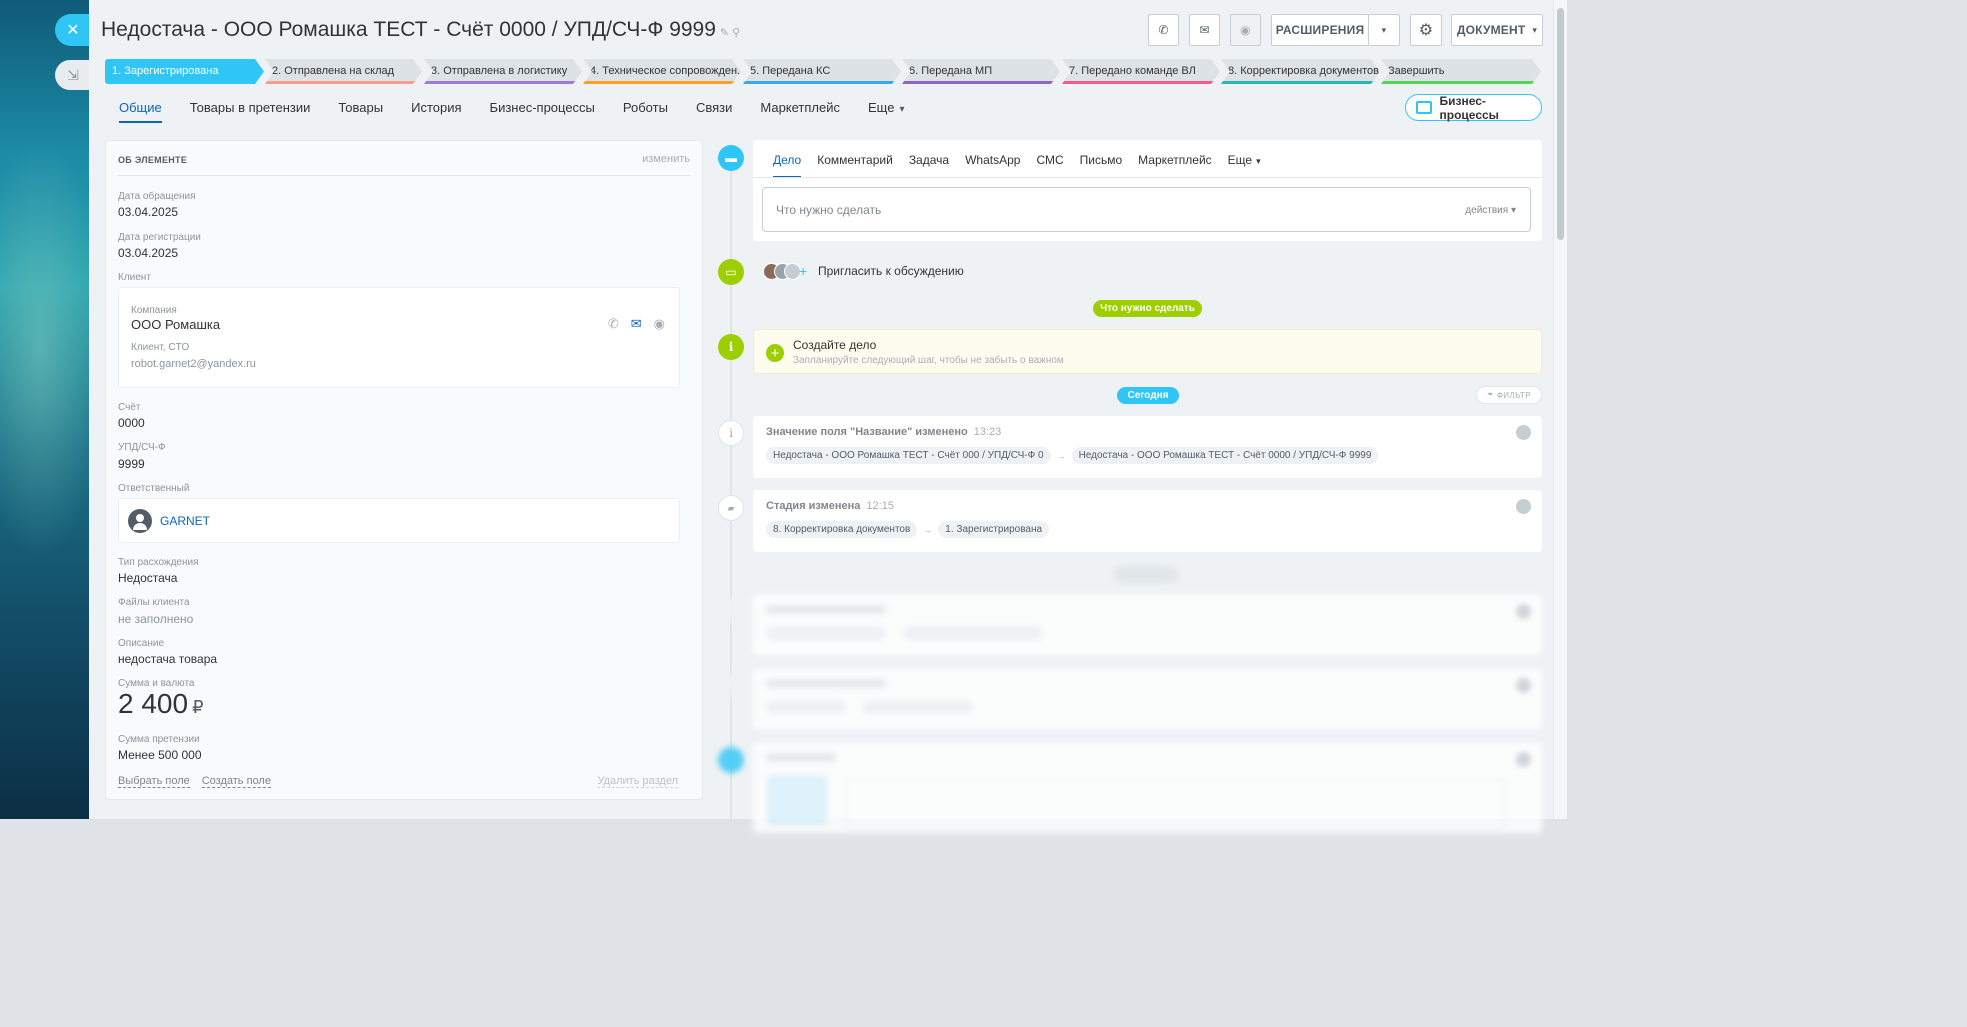 This screenshot has width=1967, height=1027. What do you see at coordinates (236, 781) in the screenshot?
I see `create-field-link: Создать поле` at bounding box center [236, 781].